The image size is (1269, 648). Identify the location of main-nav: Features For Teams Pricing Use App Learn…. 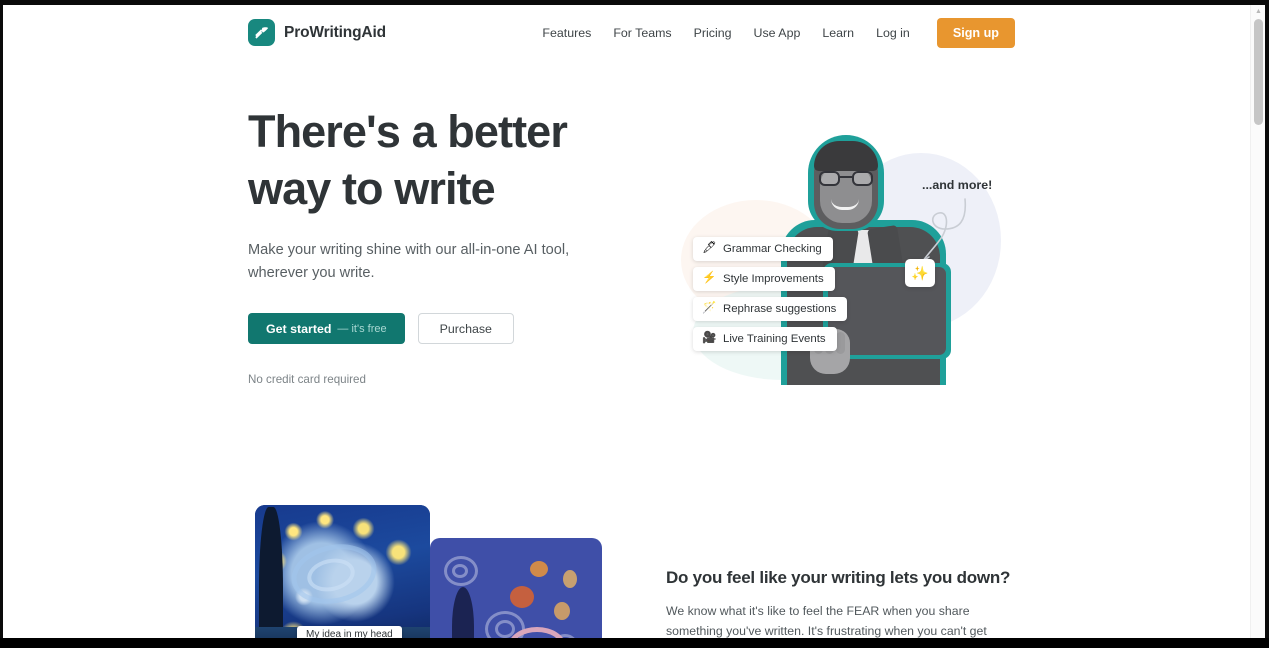
(773, 33).